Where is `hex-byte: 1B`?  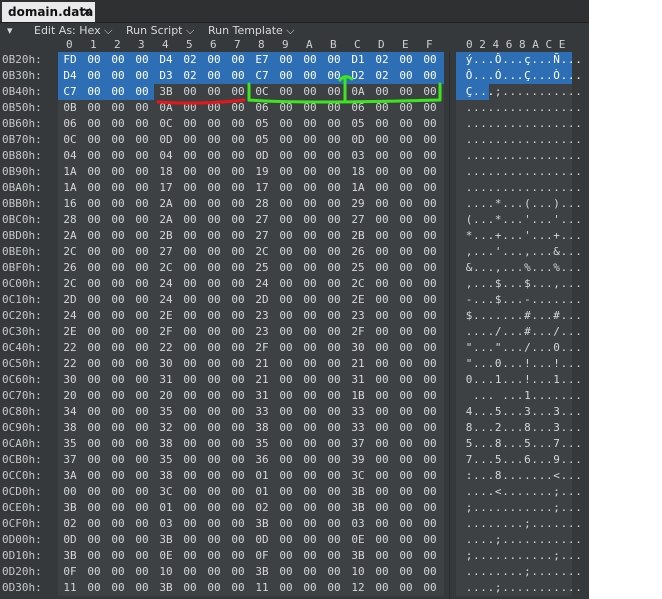 hex-byte: 1B is located at coordinates (358, 395).